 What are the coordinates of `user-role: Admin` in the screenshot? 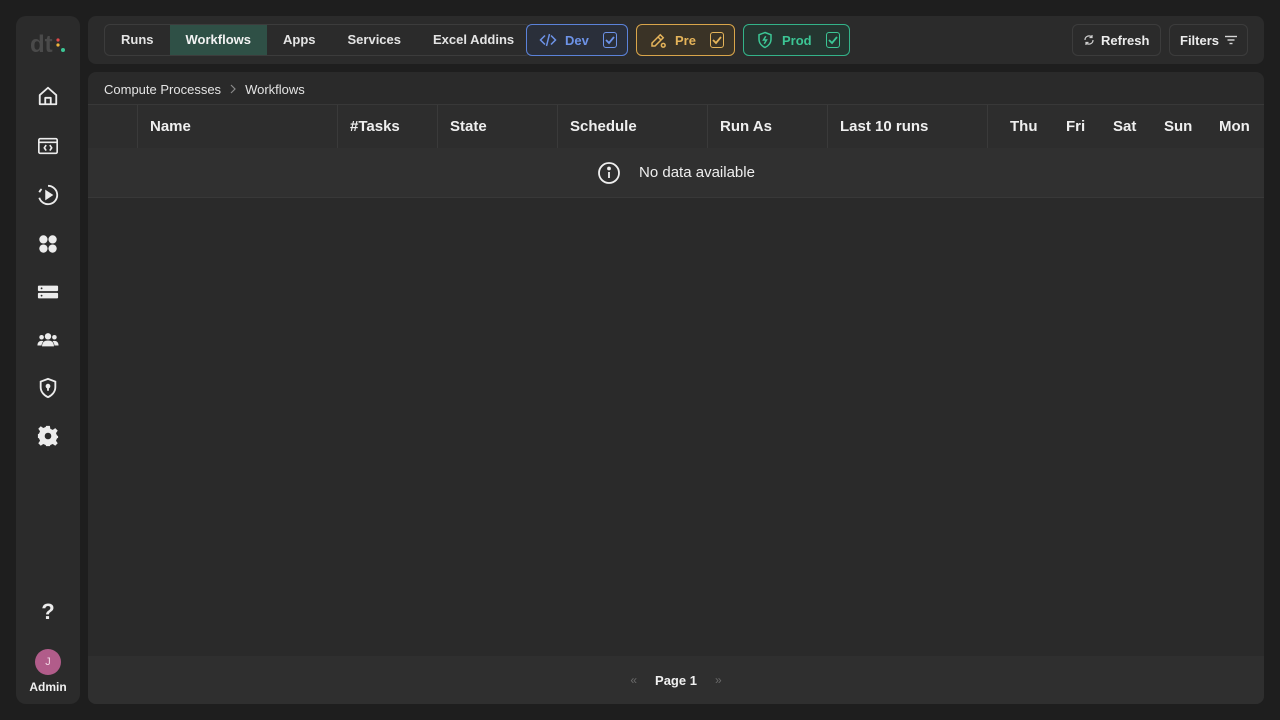 It's located at (48, 687).